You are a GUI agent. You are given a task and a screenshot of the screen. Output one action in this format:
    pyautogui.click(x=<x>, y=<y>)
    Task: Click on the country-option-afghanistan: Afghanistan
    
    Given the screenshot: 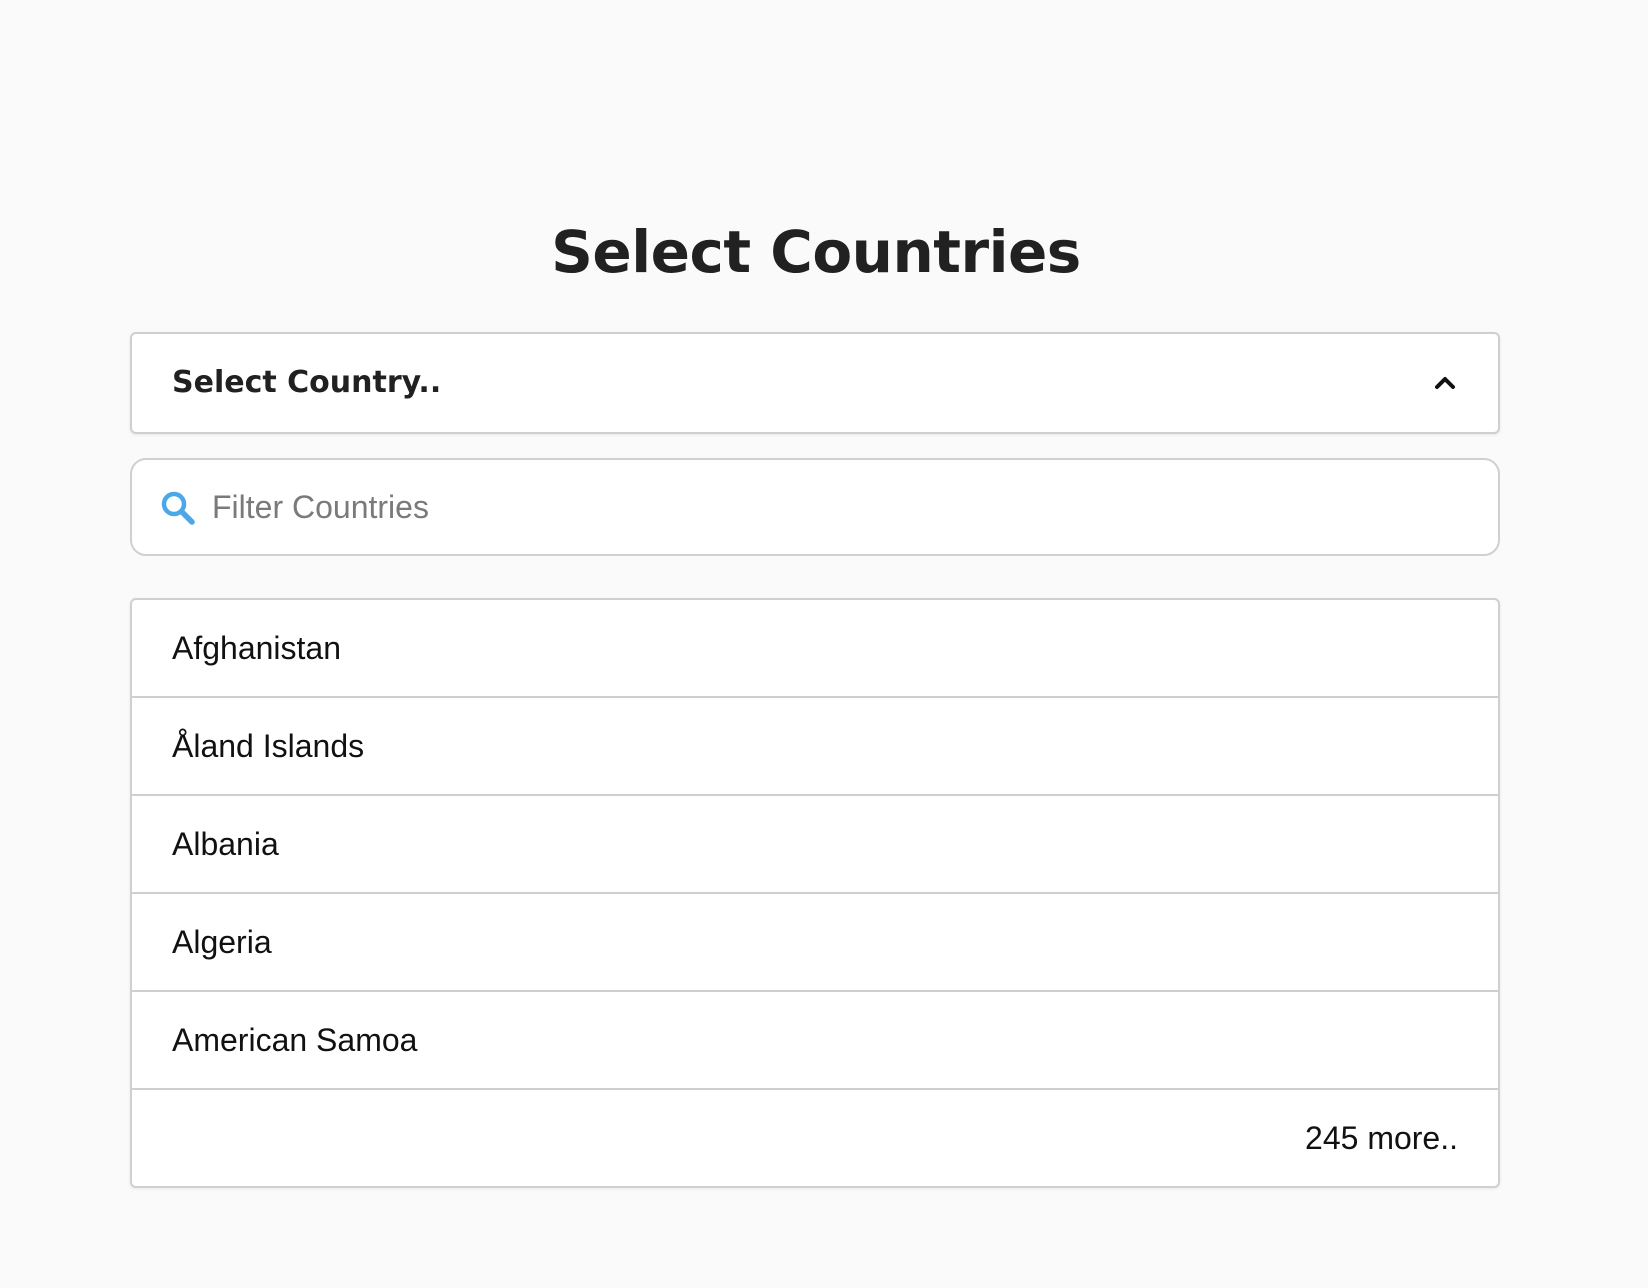 What is the action you would take?
    pyautogui.click(x=815, y=649)
    